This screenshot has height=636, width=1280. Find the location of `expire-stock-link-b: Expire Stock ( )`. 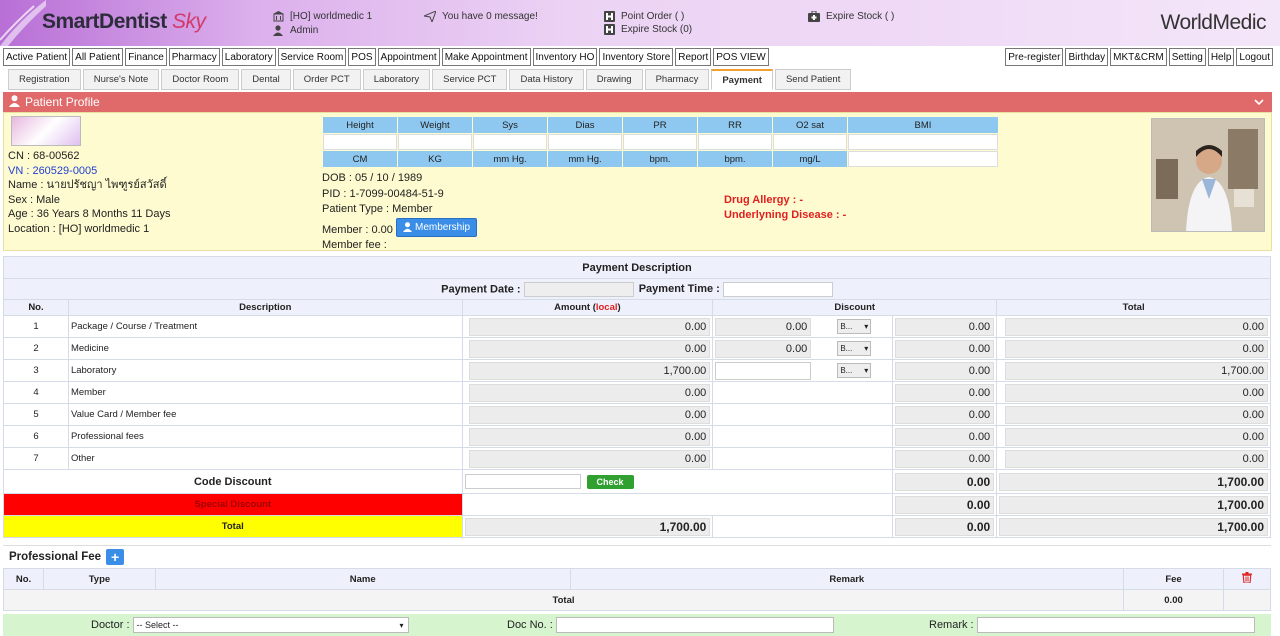

expire-stock-link-b: Expire Stock ( ) is located at coordinates (851, 16).